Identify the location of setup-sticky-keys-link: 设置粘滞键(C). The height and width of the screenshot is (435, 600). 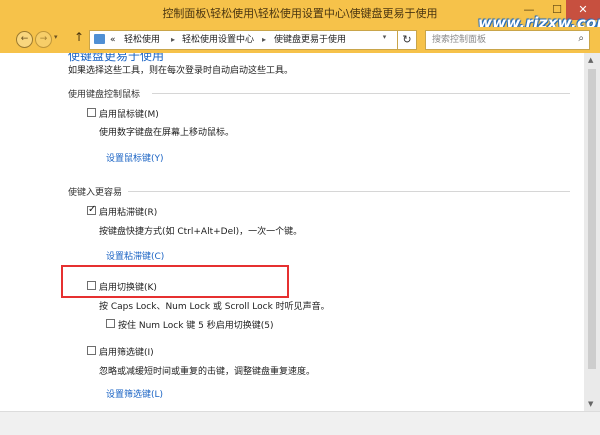
(135, 255).